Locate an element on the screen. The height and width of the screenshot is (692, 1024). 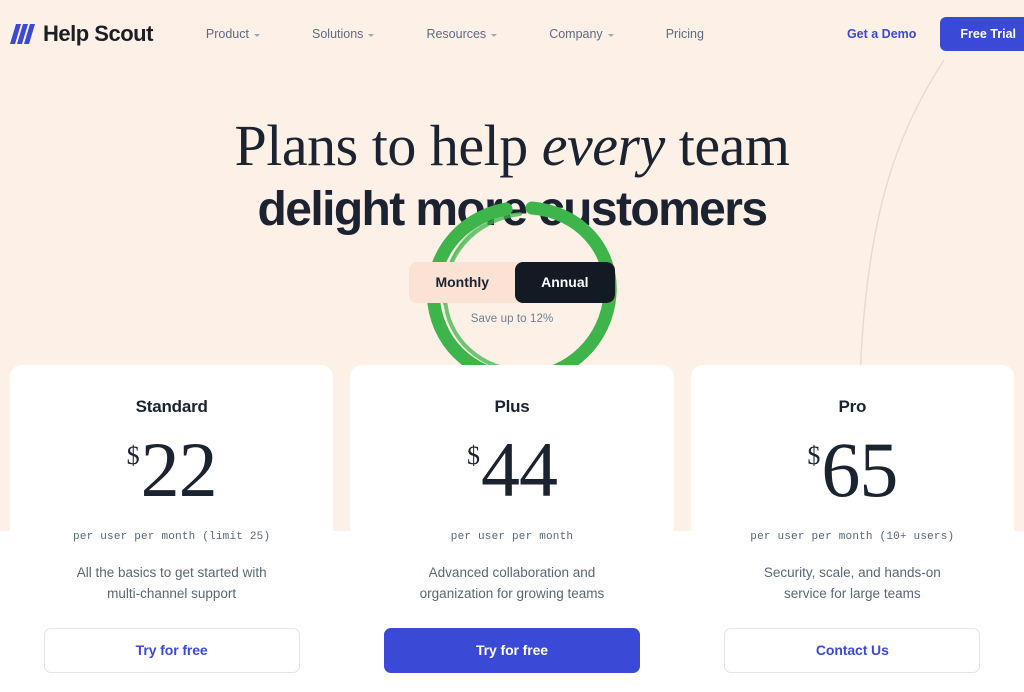
billing-toggle-monthly: Monthly is located at coordinates (462, 282).